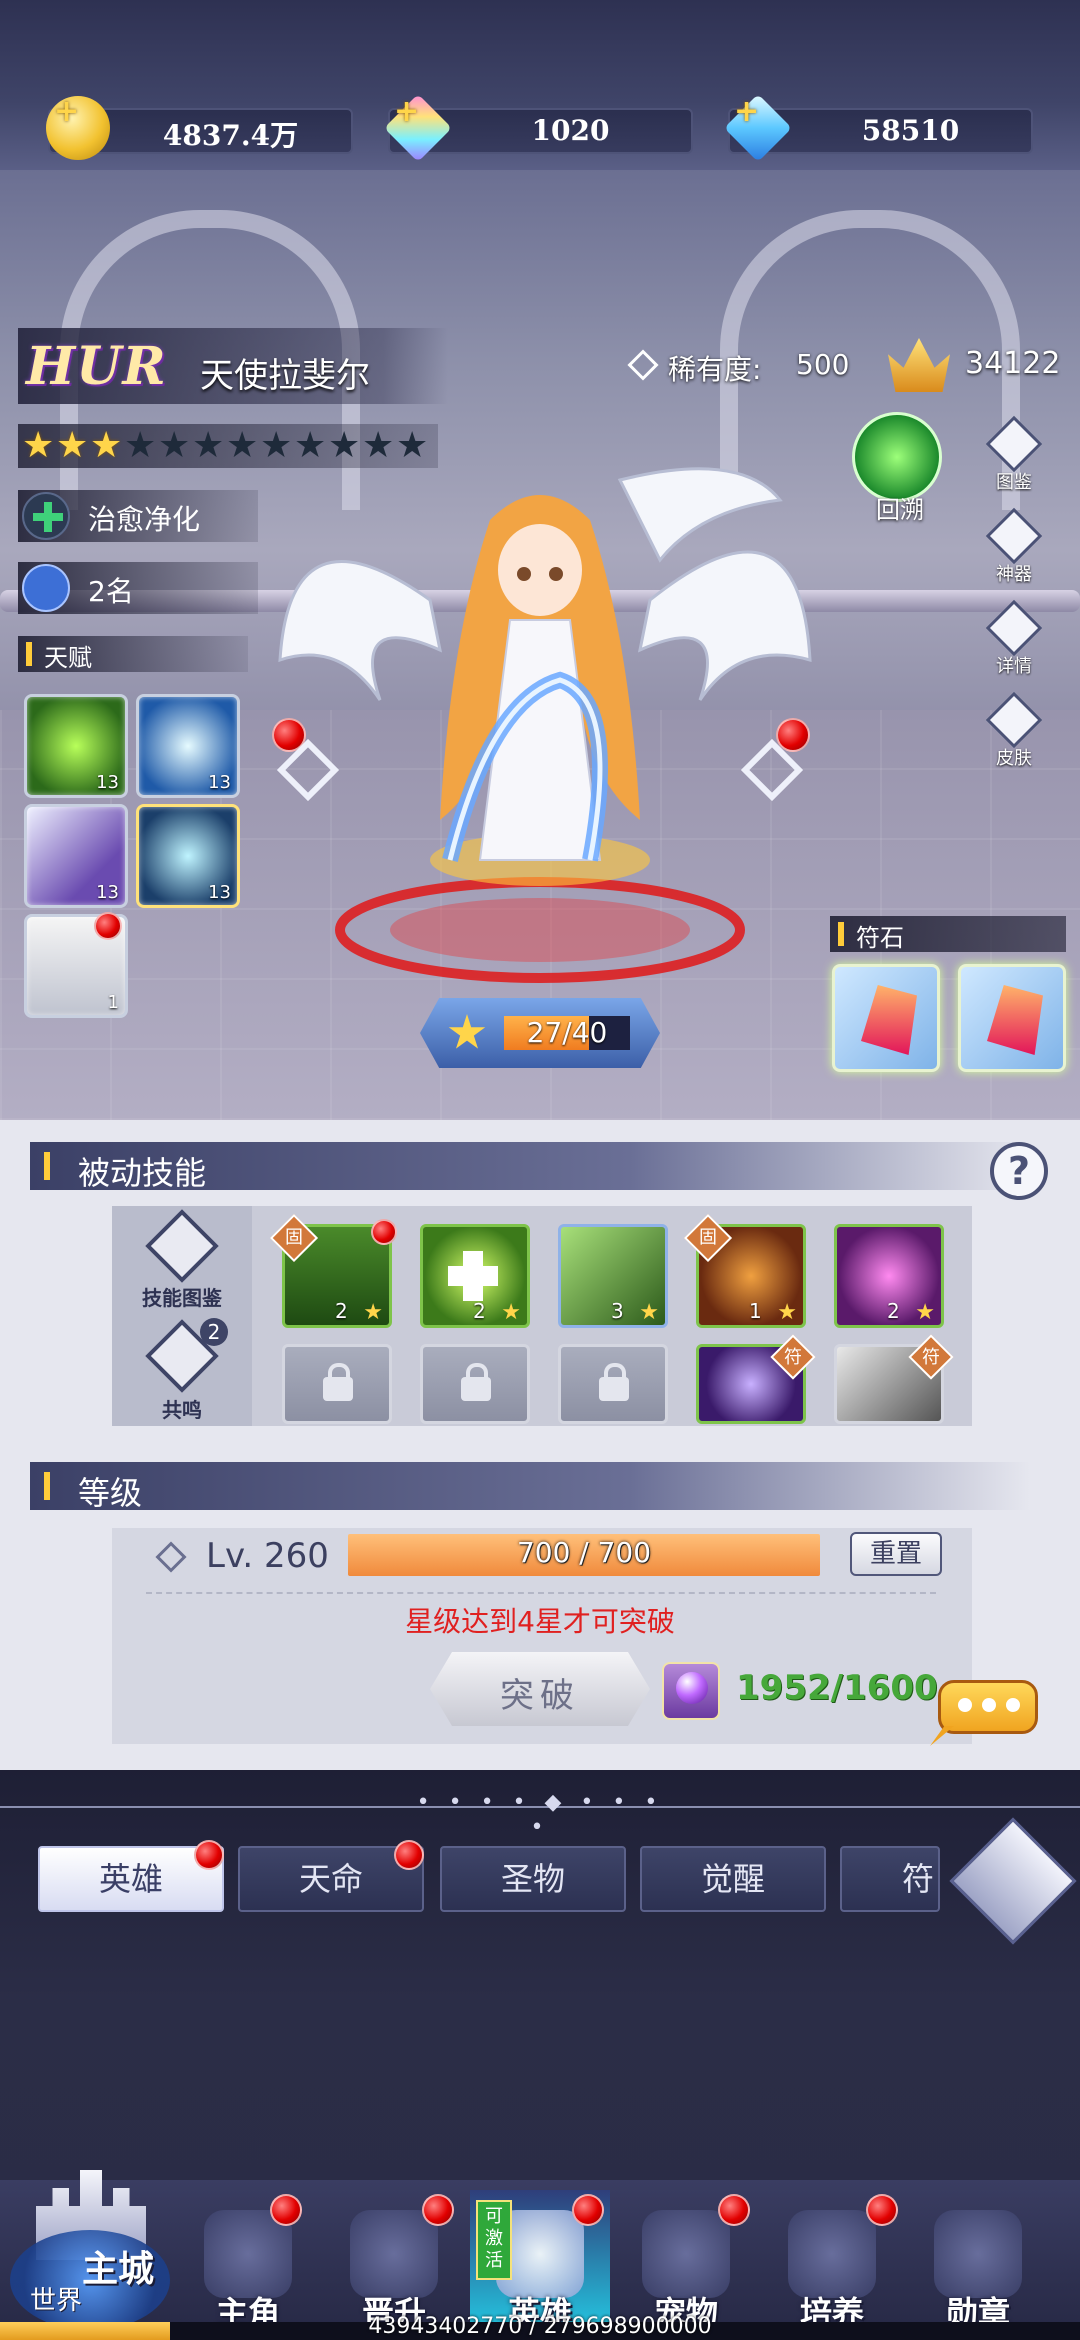 The width and height of the screenshot is (1080, 2340). I want to click on passive-skill-4: 固 1 ★, so click(744, 1270).